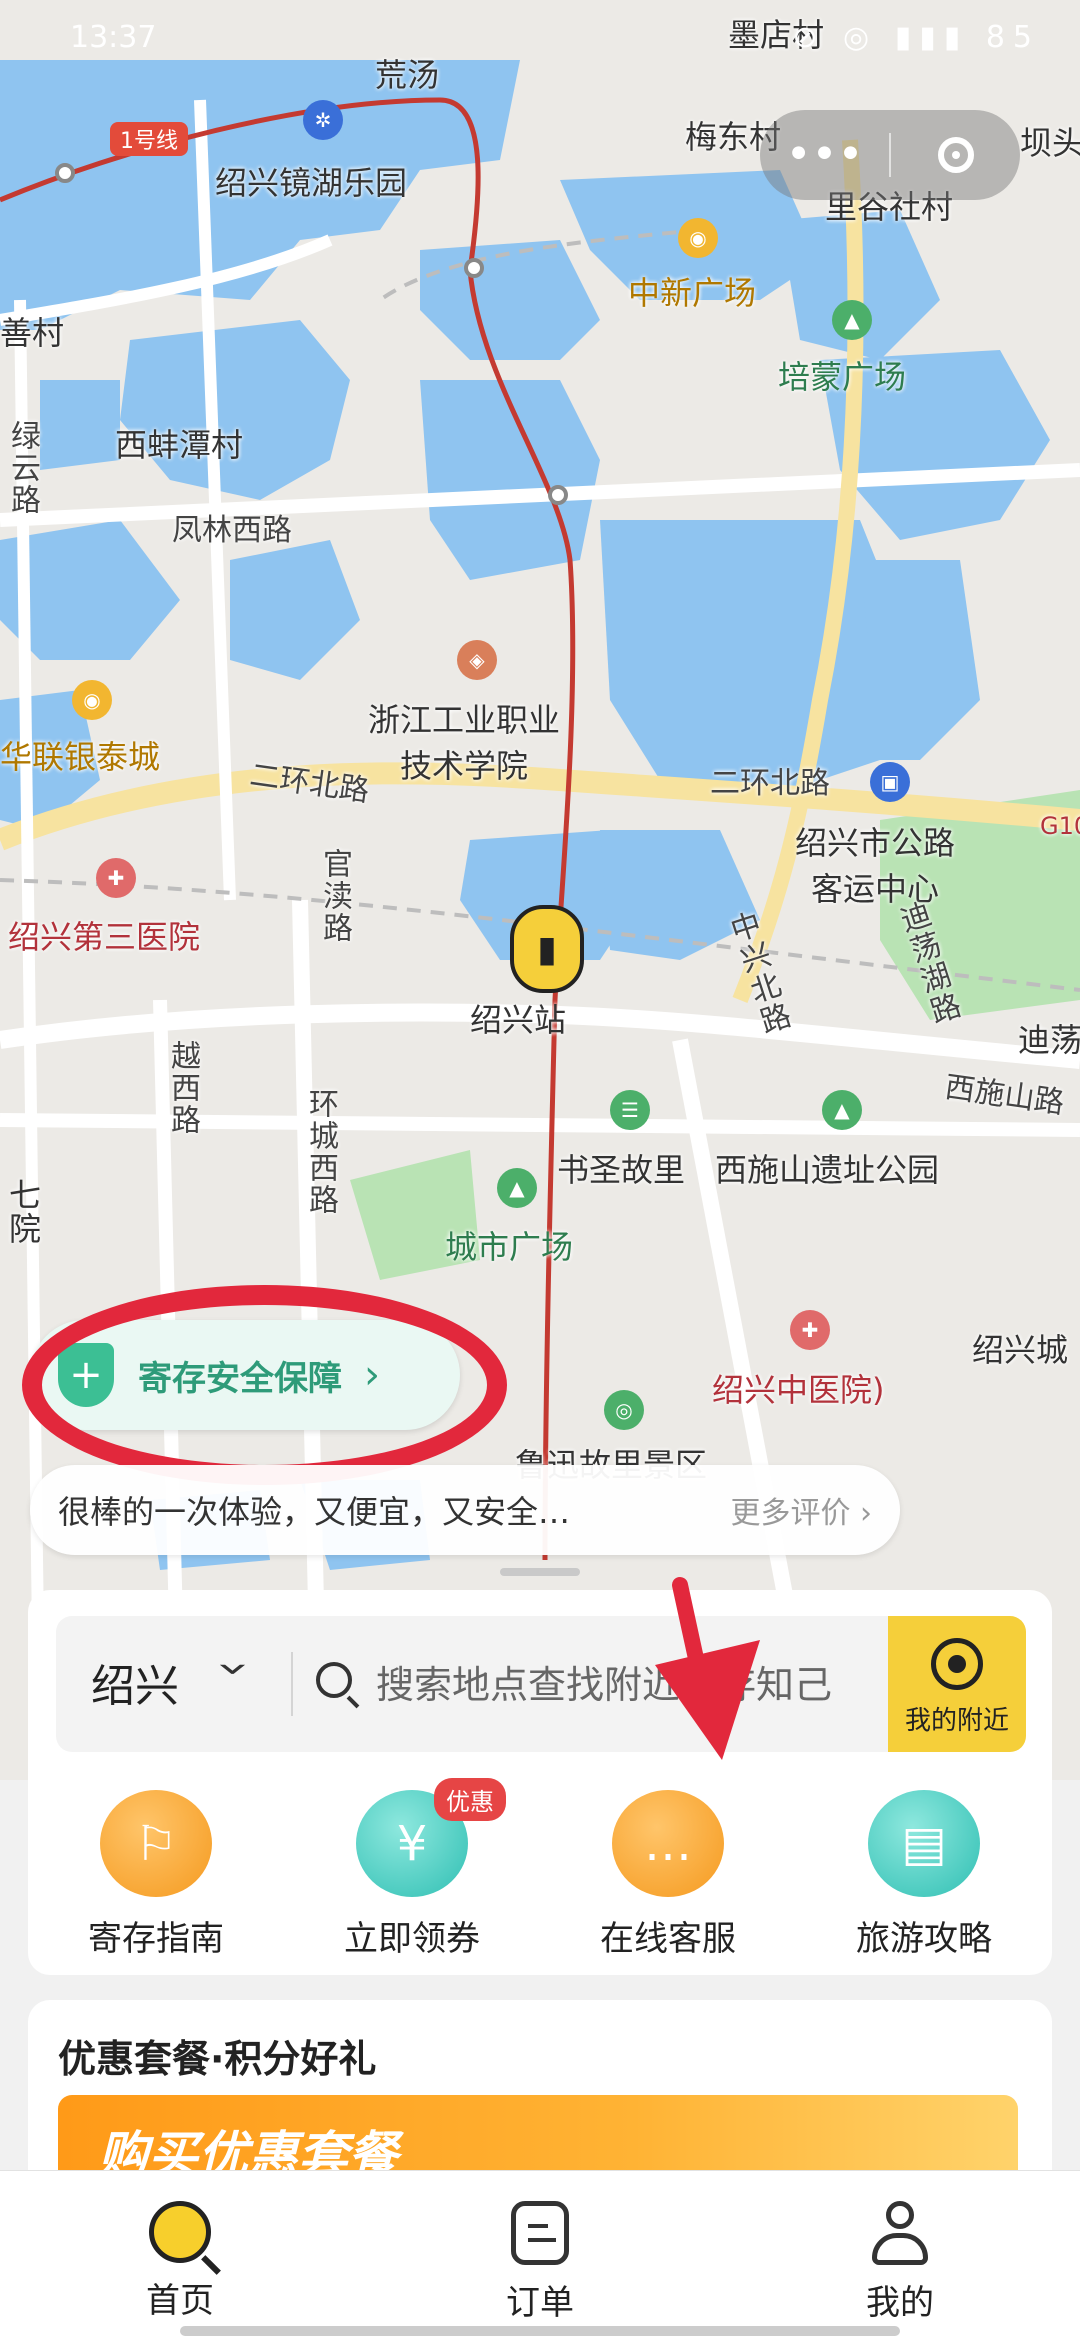 This screenshot has width=1080, height=2341. What do you see at coordinates (156, 1939) in the screenshot?
I see `quick-action-label: 寄存指南` at bounding box center [156, 1939].